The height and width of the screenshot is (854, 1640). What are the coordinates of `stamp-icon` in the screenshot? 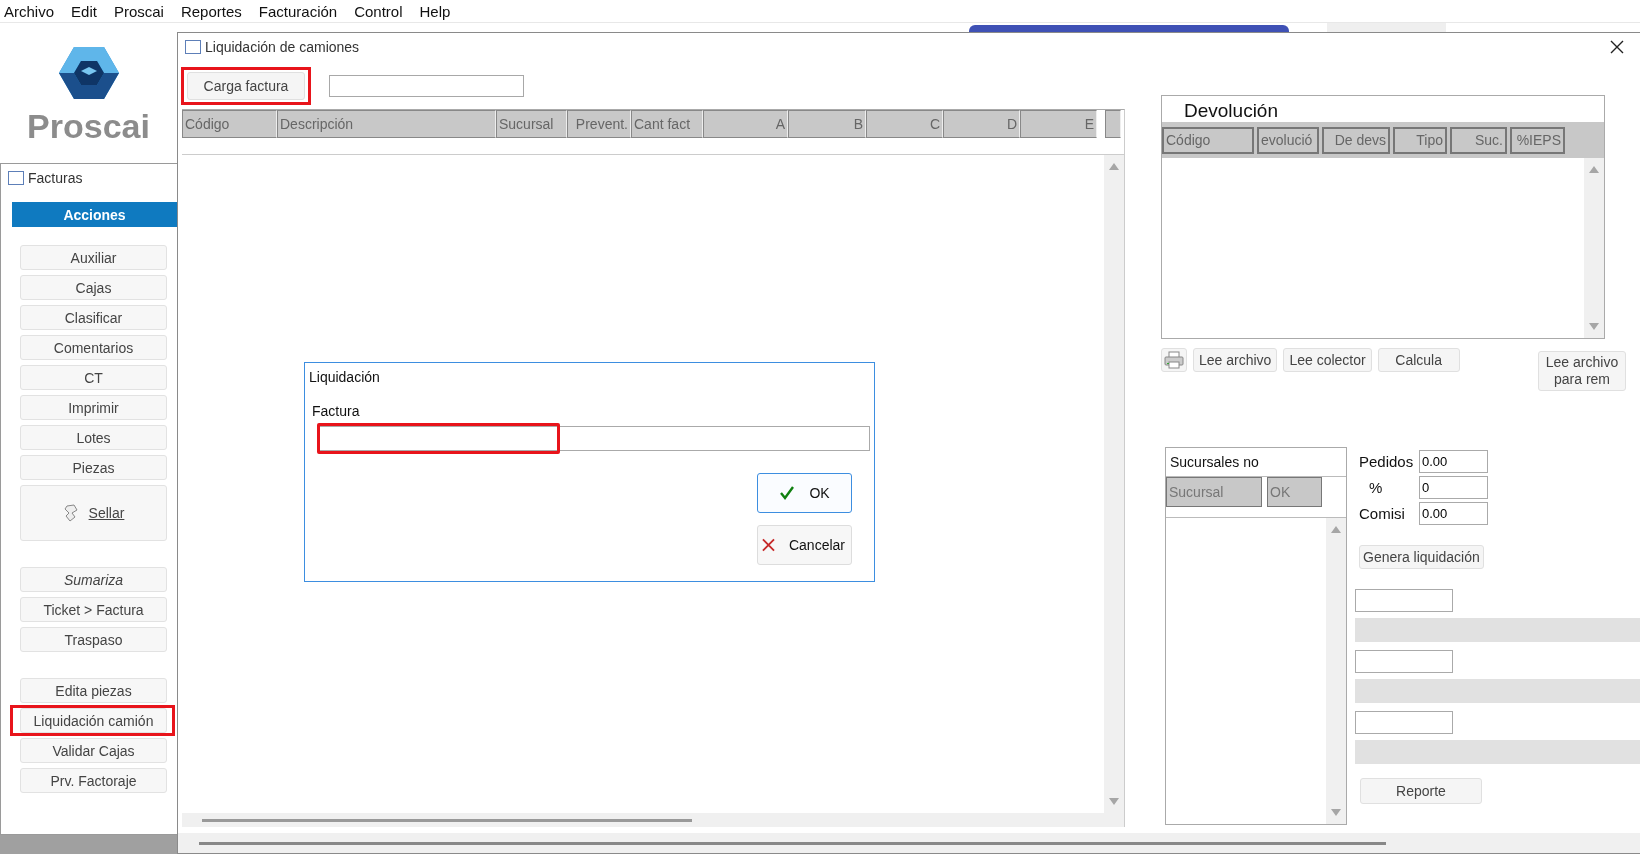 It's located at (70, 513).